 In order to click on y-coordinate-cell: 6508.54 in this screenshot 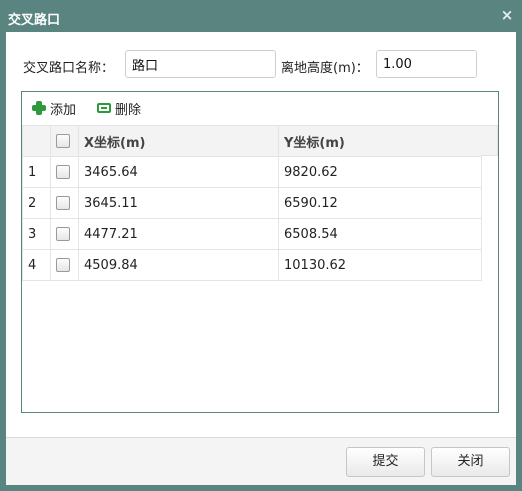, I will do `click(380, 234)`.